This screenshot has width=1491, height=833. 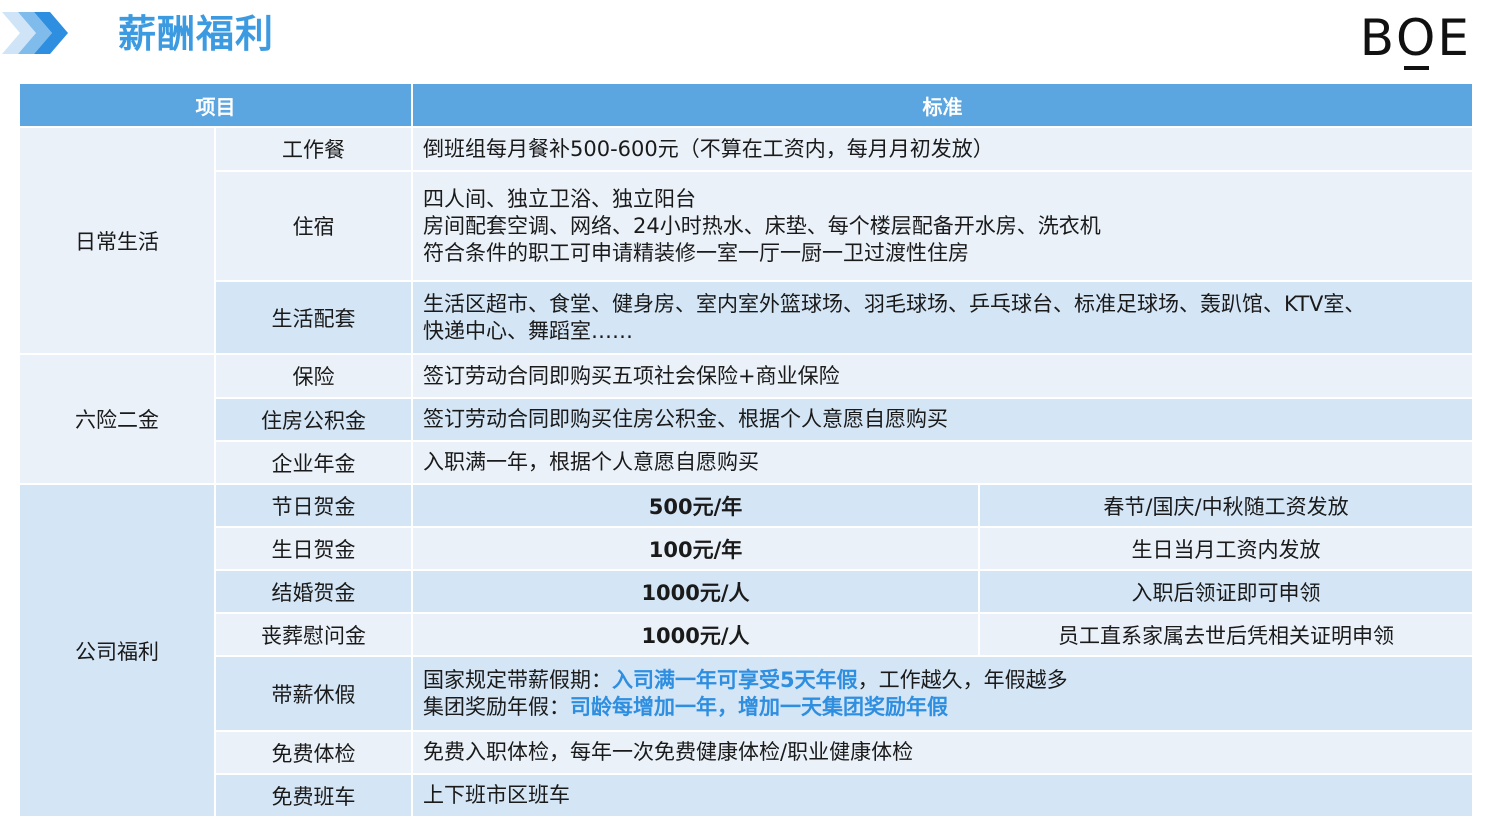 I want to click on standard-line: 房间配套空调、网络、24小时热水、床垫、每个楼层配备开水房、洗衣机, so click(x=762, y=225).